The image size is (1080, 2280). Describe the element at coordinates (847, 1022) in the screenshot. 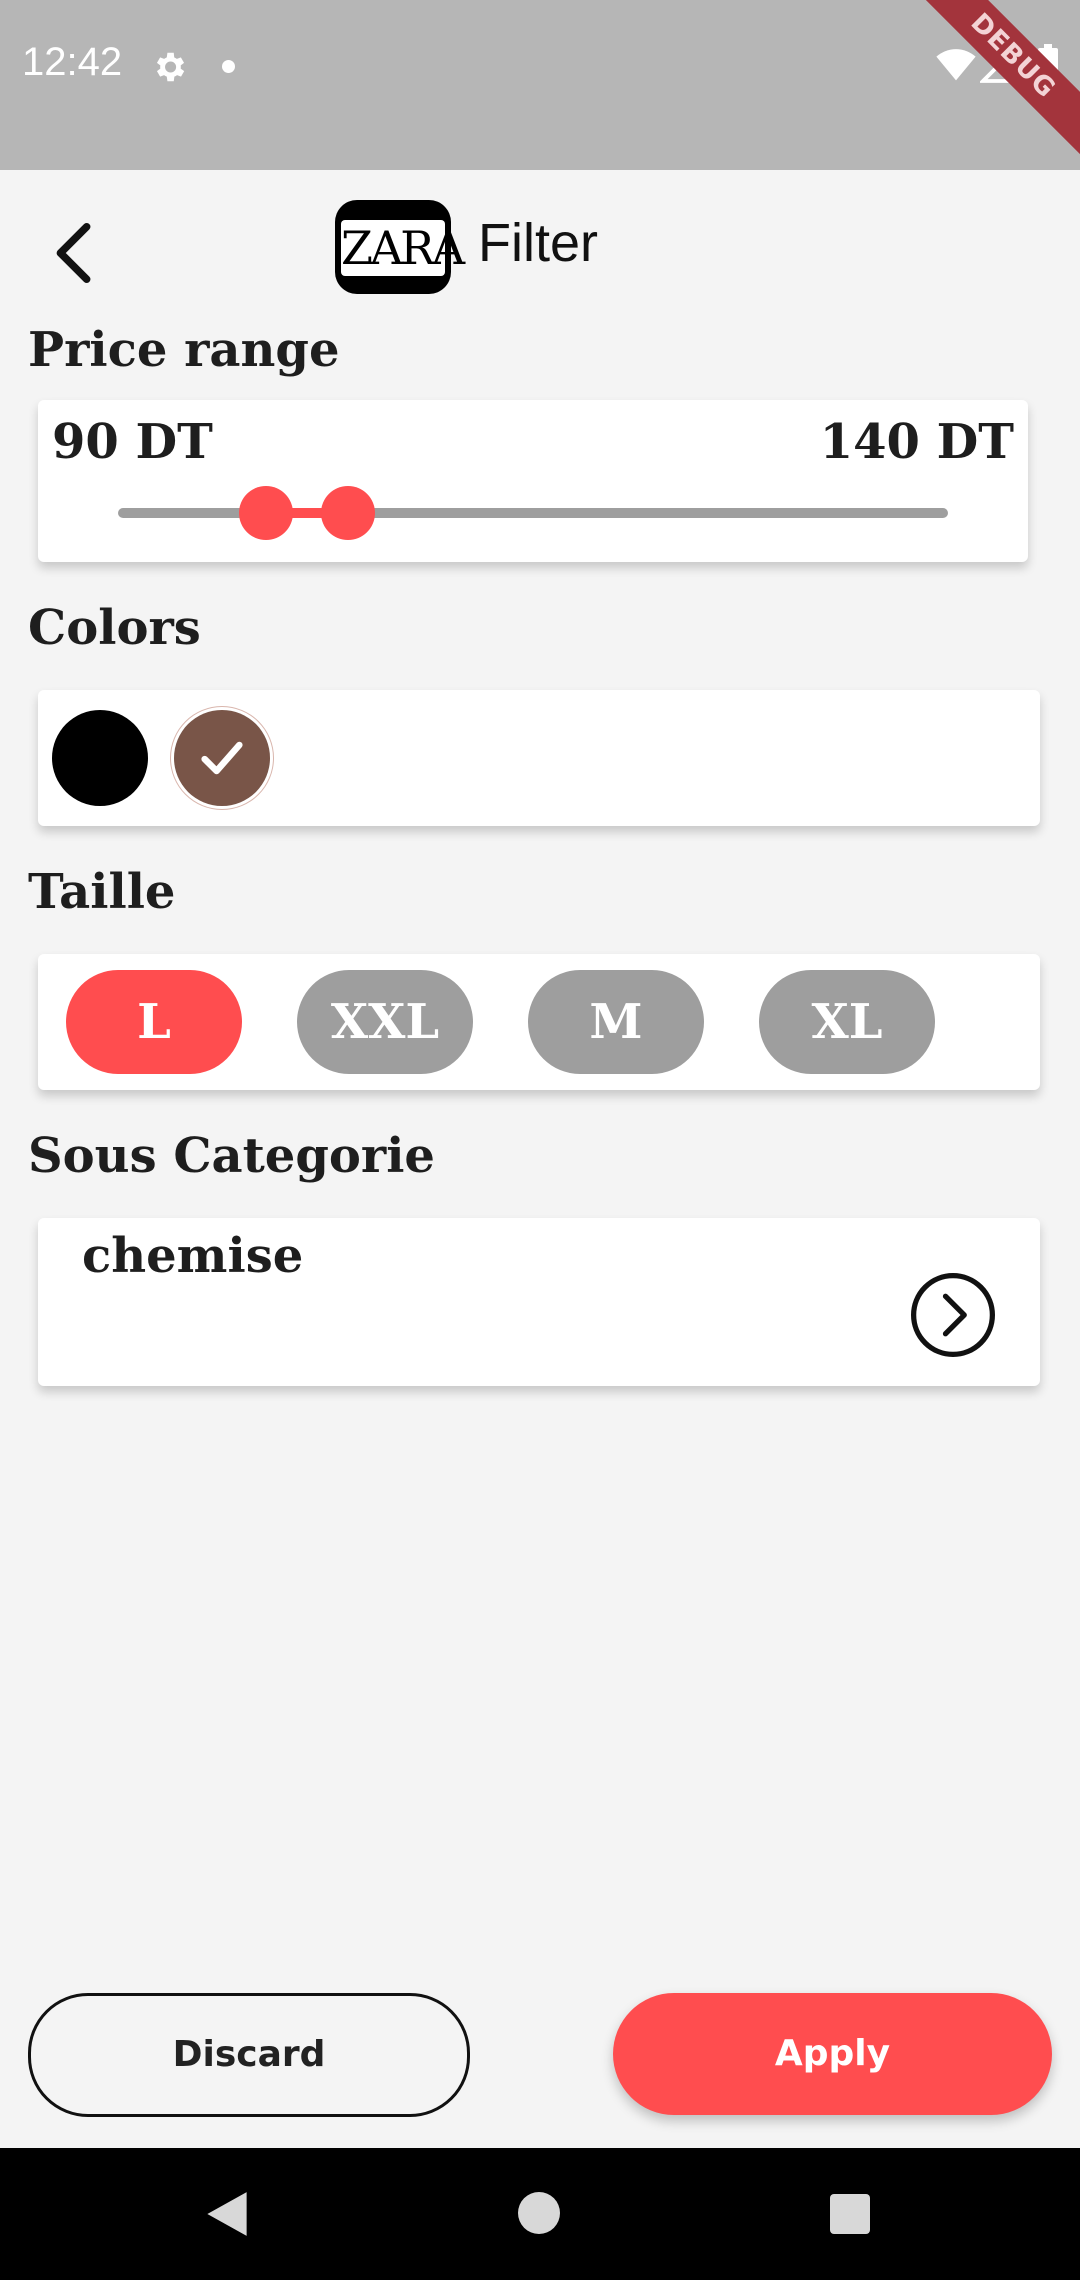

I see `size-chip-xl: XL` at that location.